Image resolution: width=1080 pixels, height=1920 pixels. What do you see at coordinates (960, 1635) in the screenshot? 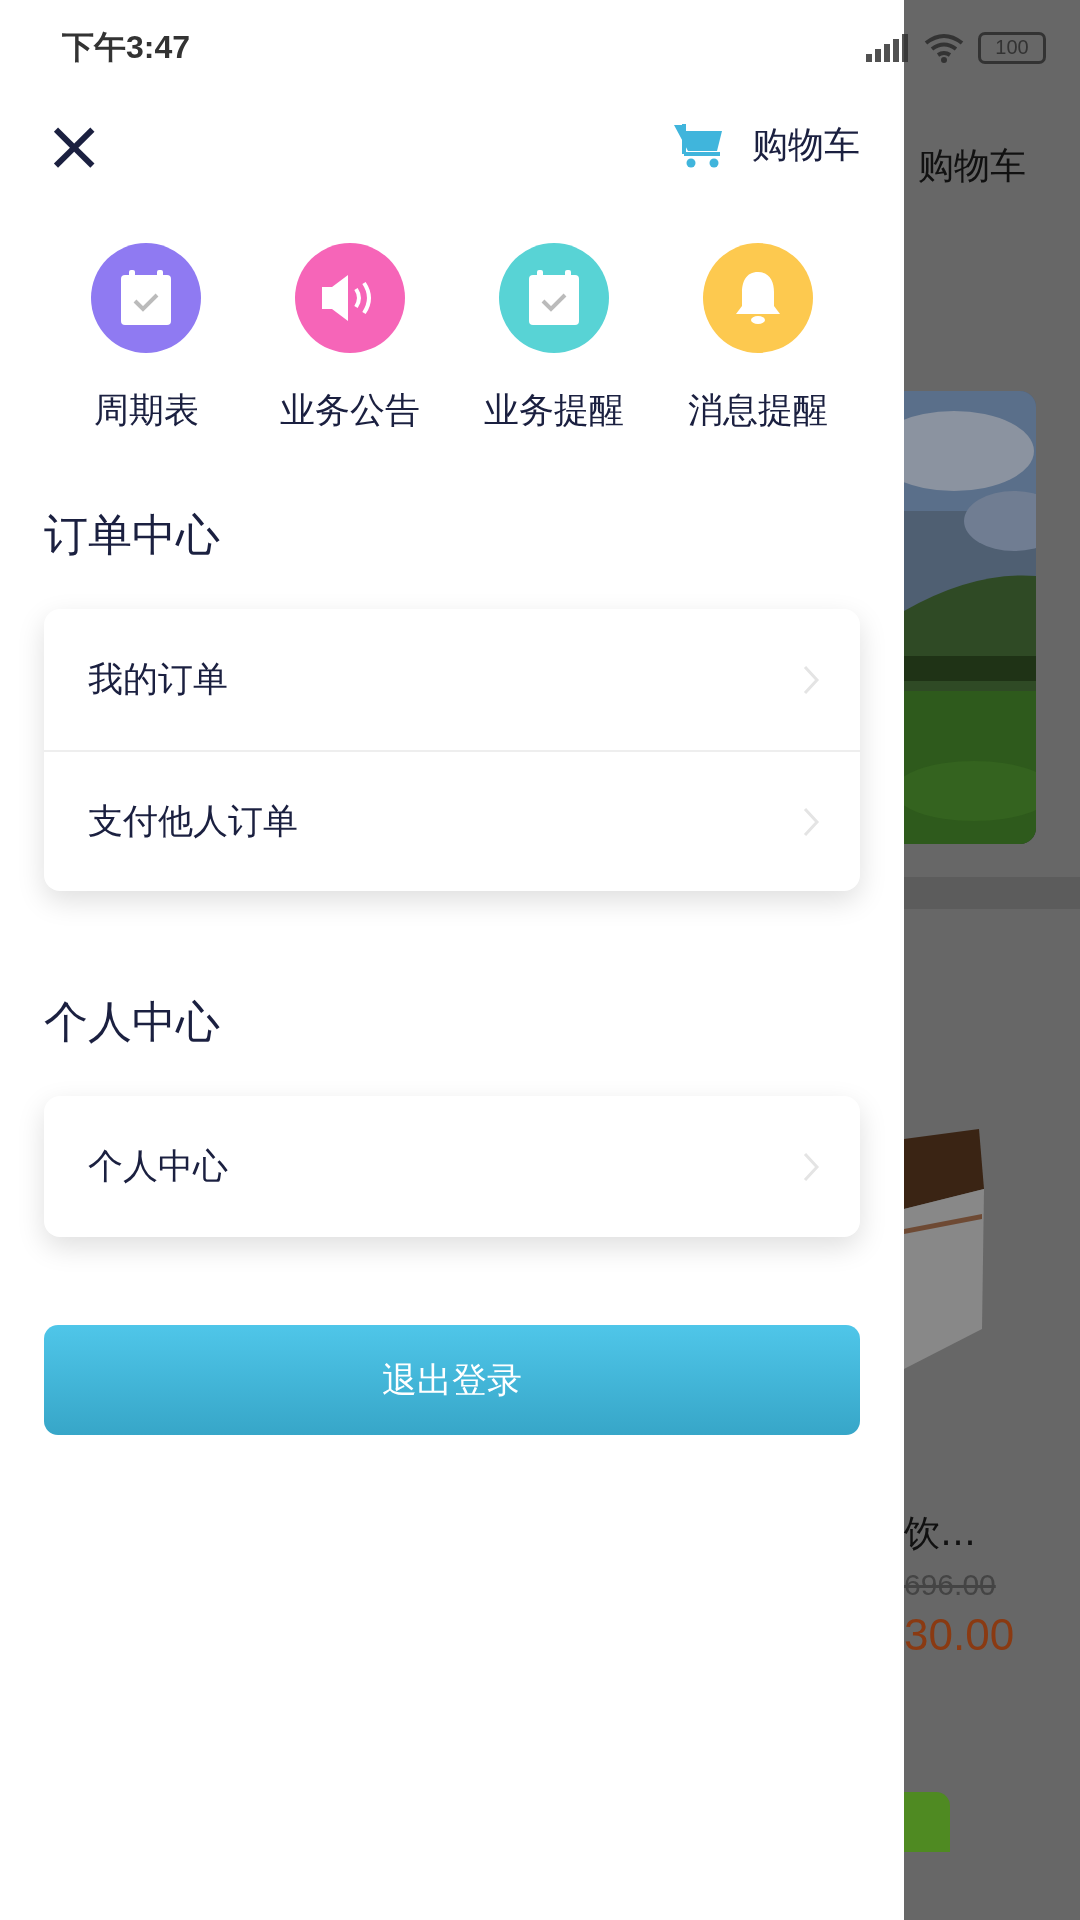
I see `product-price: 30.00` at bounding box center [960, 1635].